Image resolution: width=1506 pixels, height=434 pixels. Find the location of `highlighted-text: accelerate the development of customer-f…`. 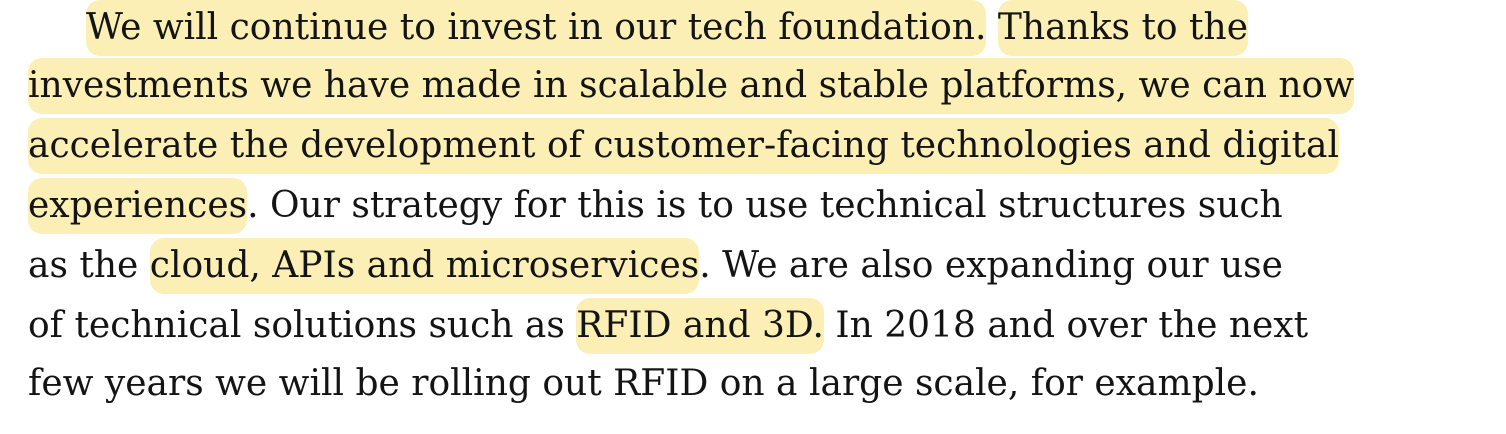

highlighted-text: accelerate the development of customer-f… is located at coordinates (683, 146).